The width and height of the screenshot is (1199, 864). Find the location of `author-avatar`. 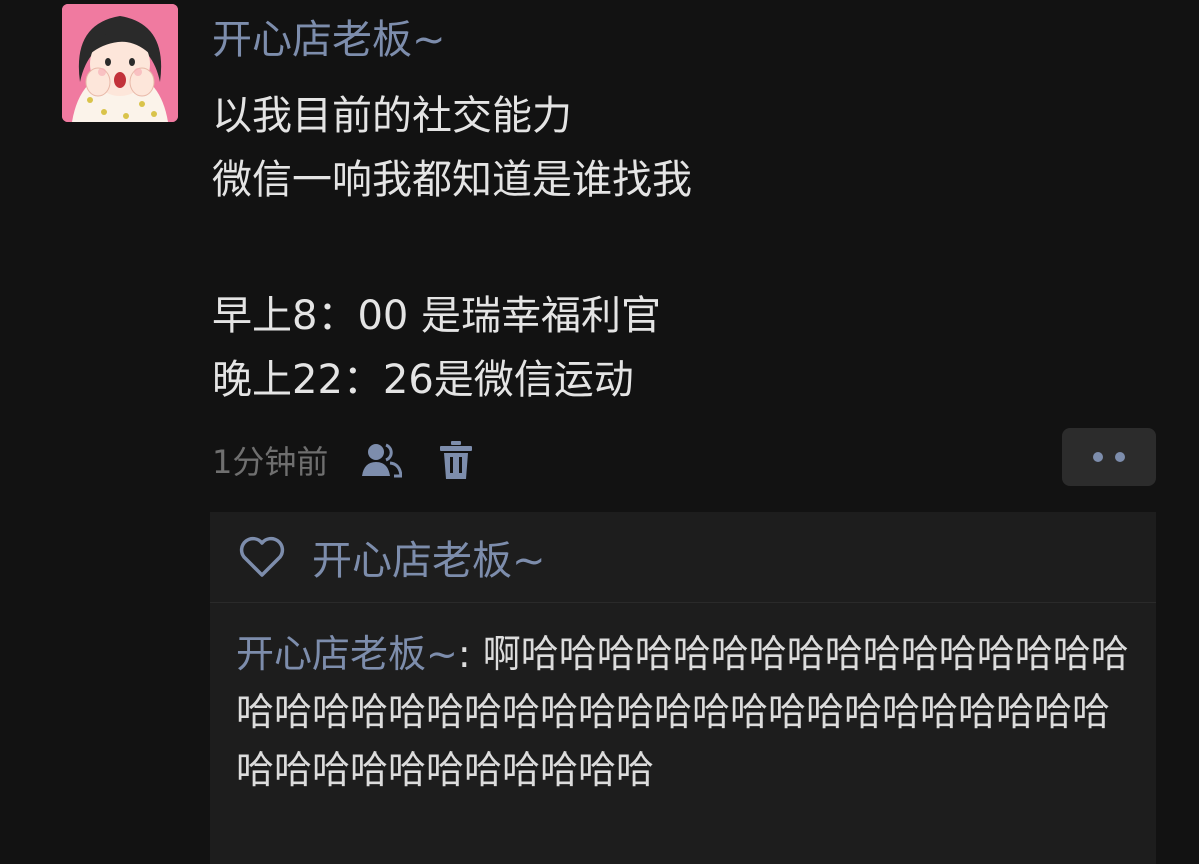

author-avatar is located at coordinates (120, 63).